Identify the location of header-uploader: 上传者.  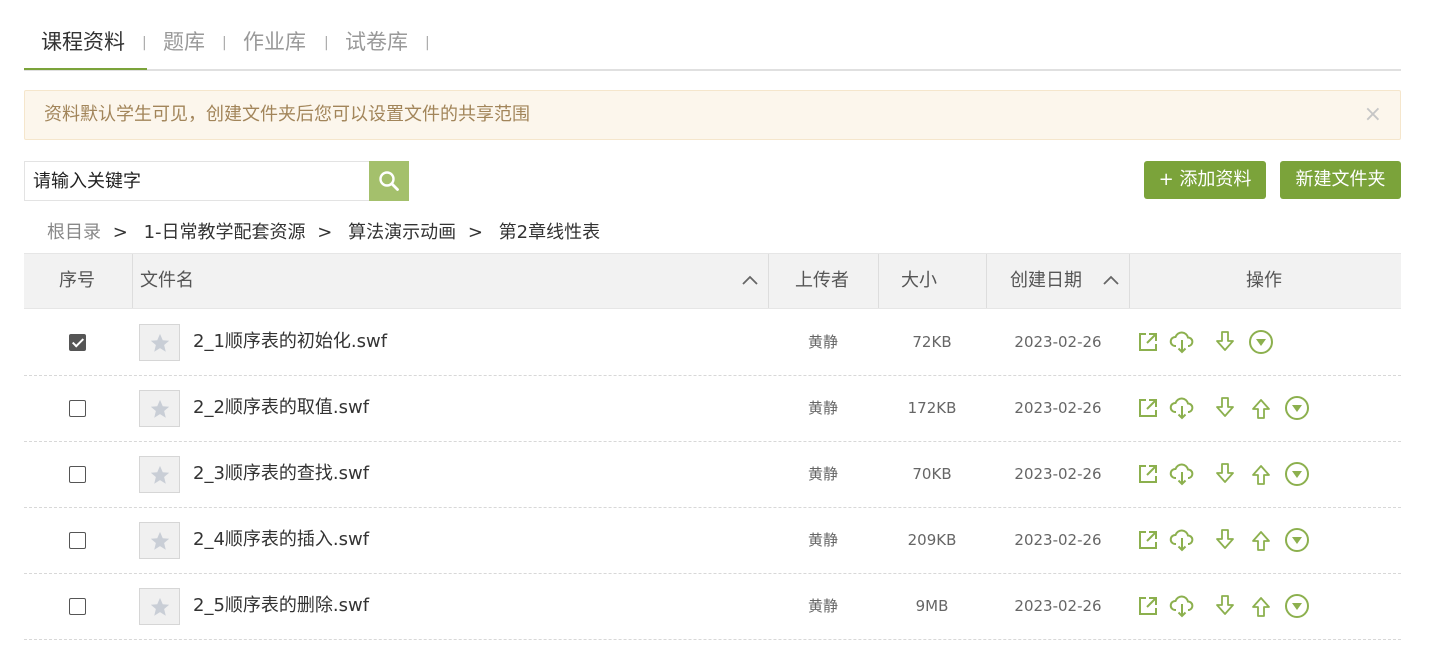
(822, 280).